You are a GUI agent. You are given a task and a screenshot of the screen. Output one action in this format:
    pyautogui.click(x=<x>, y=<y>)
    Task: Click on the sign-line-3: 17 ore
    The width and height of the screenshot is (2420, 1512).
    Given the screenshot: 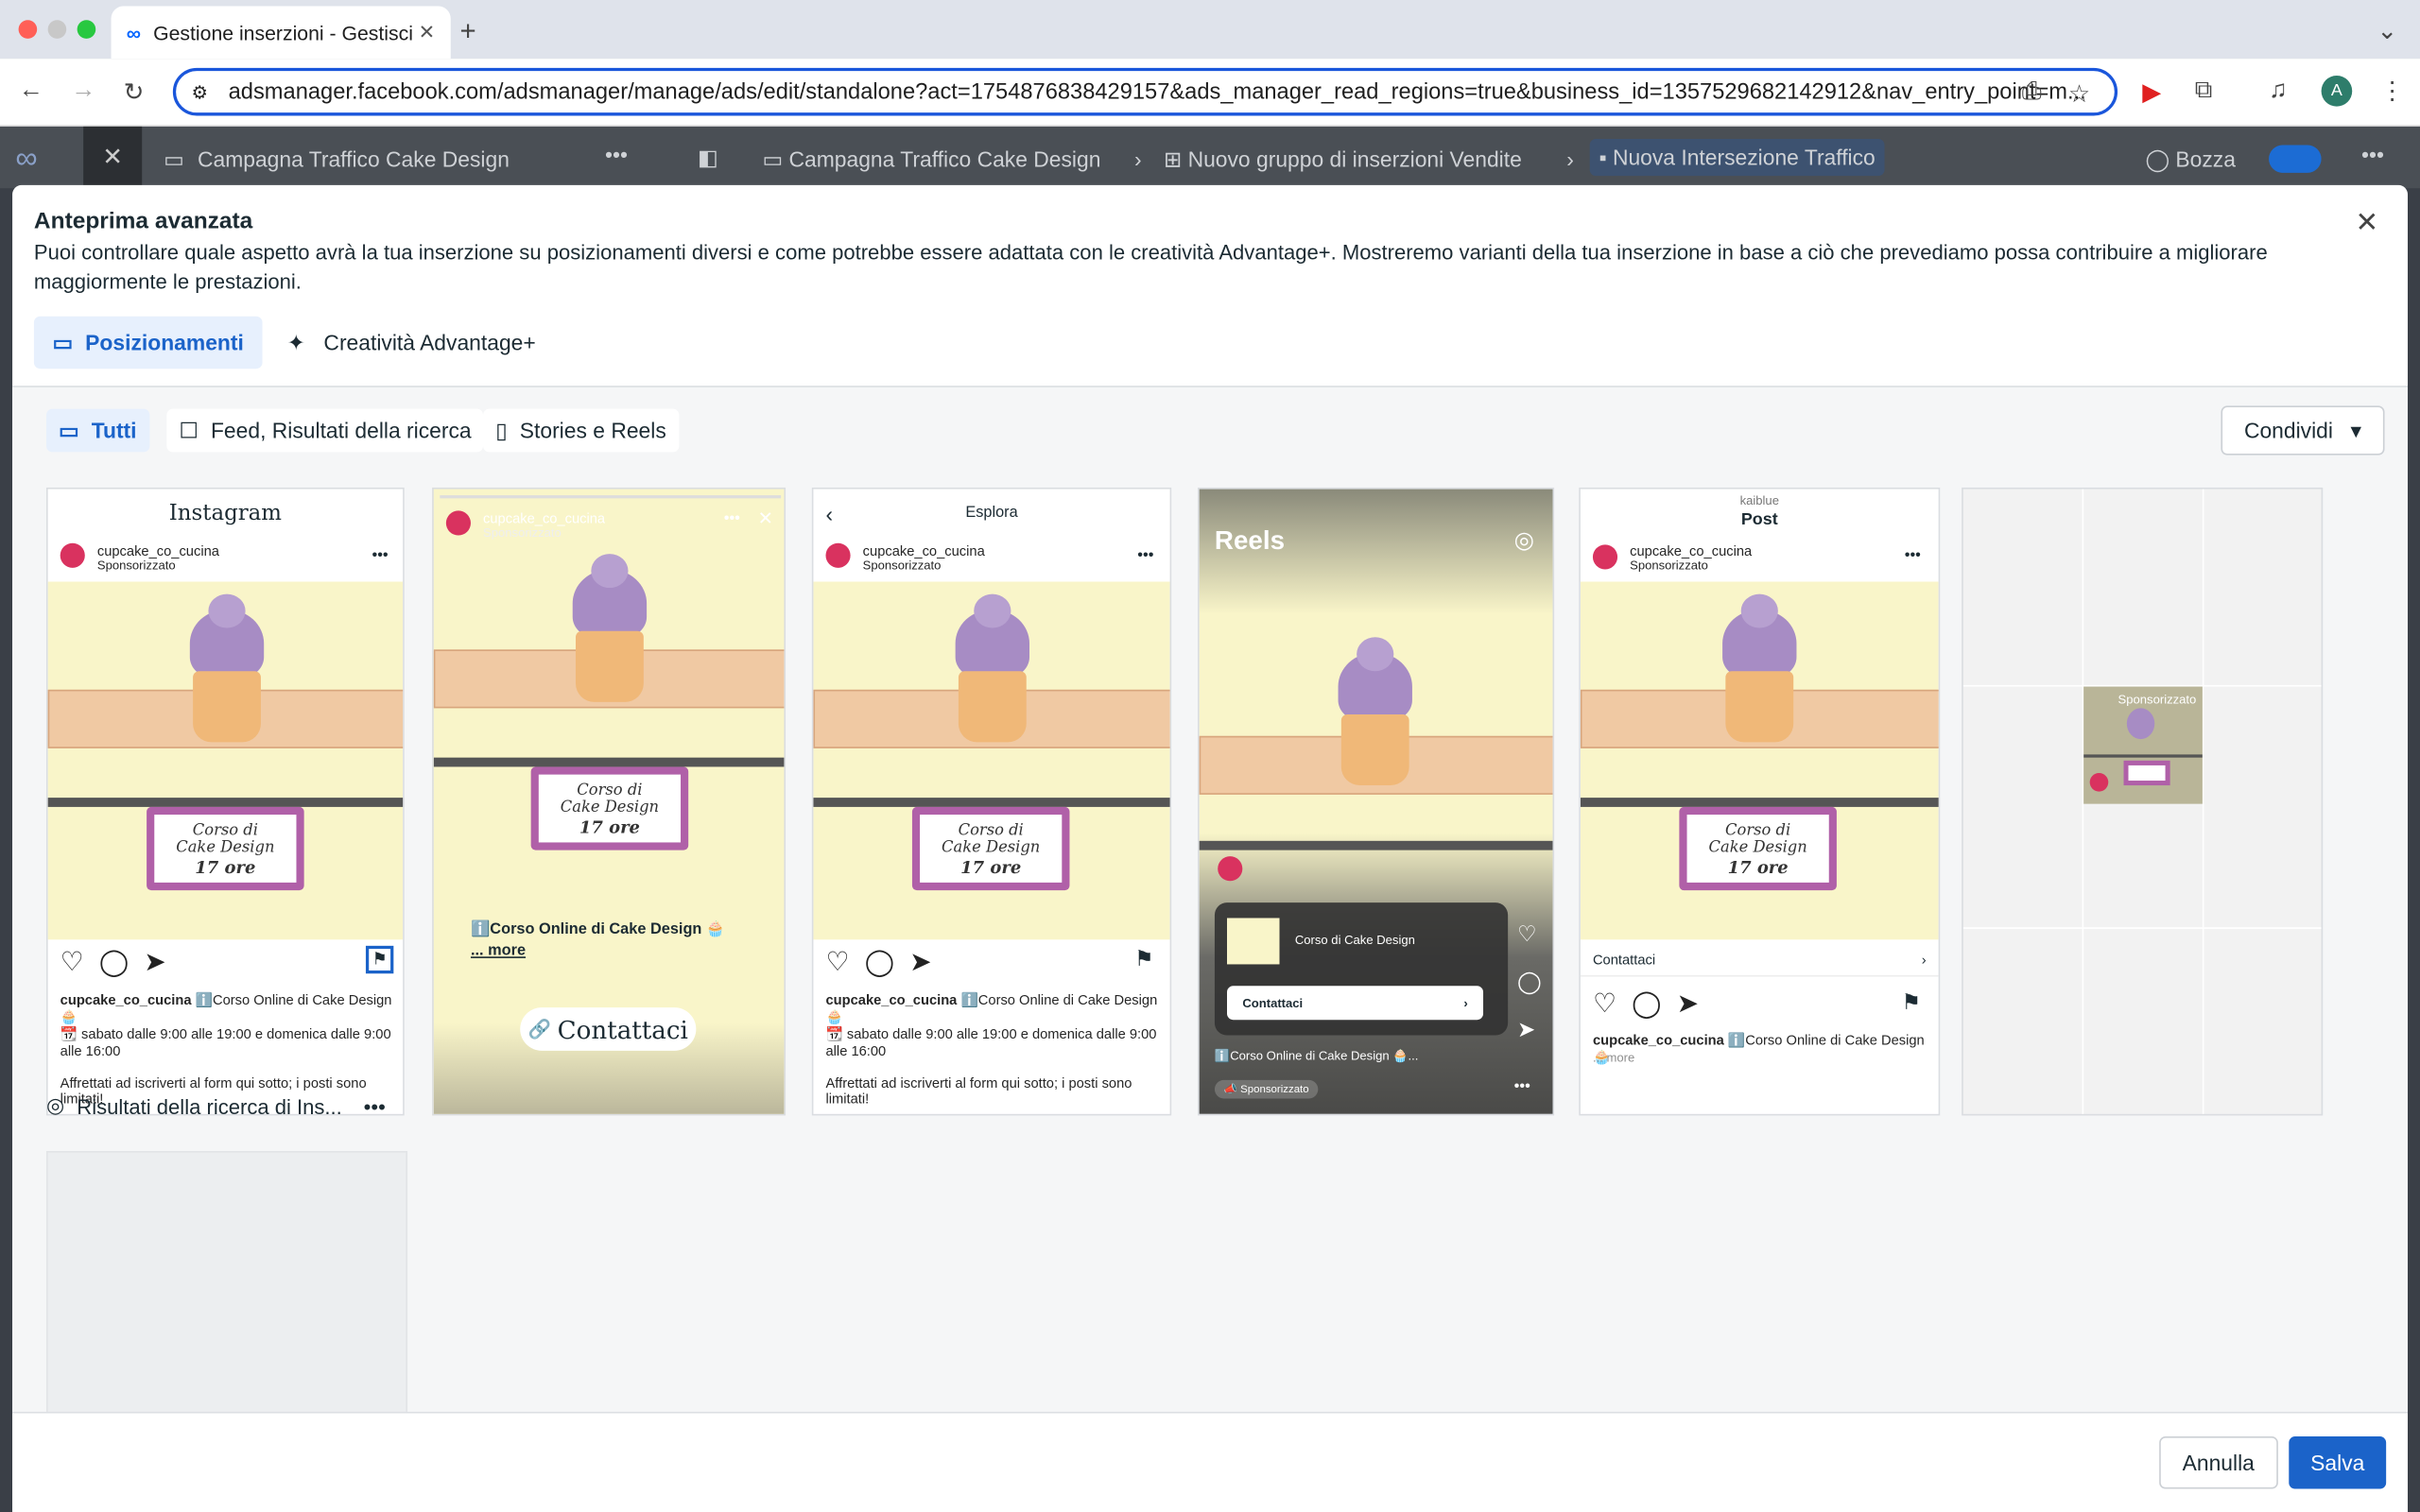 What is the action you would take?
    pyautogui.click(x=609, y=826)
    